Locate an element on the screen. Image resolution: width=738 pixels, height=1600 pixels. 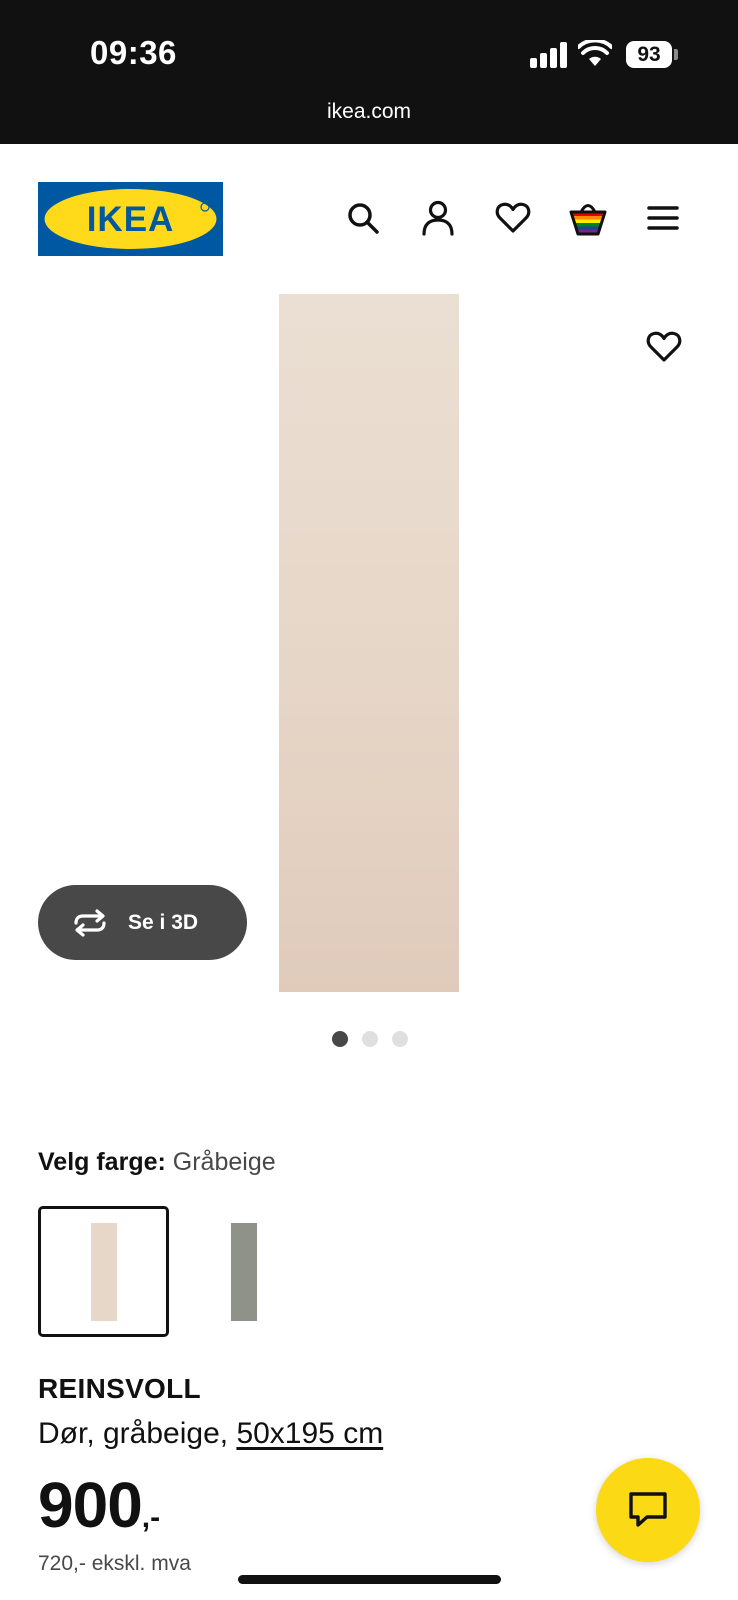
account-button is located at coordinates (438, 218).